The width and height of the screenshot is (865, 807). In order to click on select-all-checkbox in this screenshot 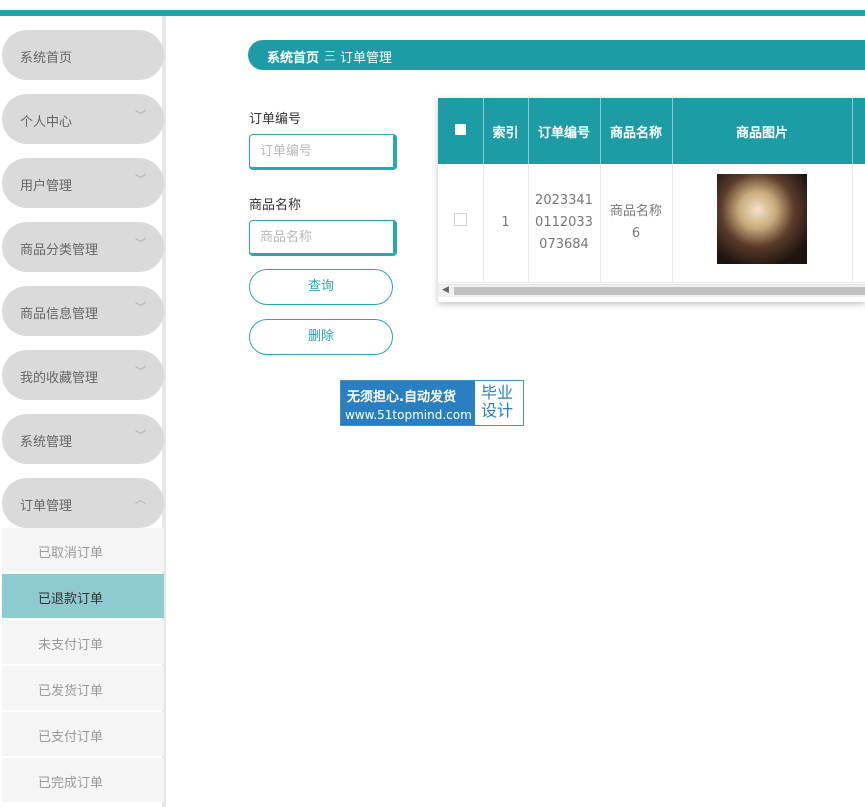, I will do `click(460, 129)`.